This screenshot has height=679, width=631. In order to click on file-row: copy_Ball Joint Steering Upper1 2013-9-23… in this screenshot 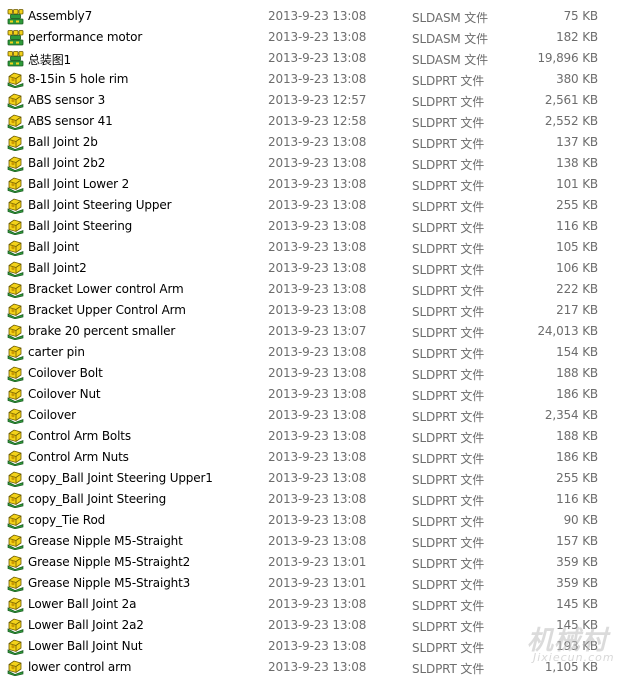, I will do `click(315, 478)`.